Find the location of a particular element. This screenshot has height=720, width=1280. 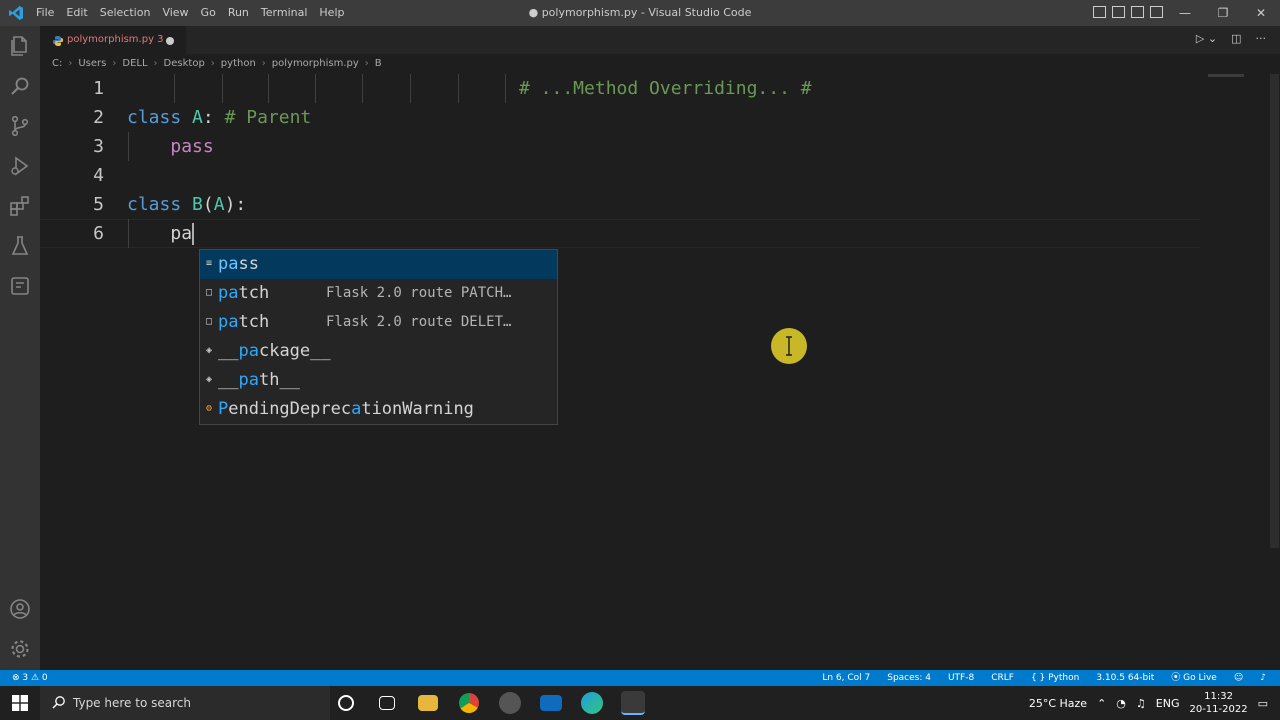

file-explorer-icon is located at coordinates (428, 703).